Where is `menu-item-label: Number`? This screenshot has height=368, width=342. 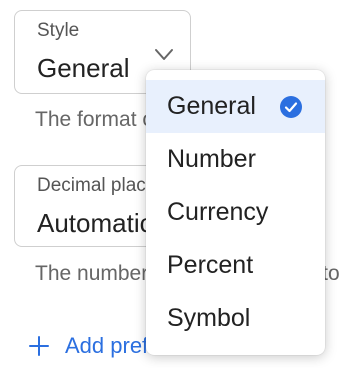
menu-item-label: Number is located at coordinates (211, 159).